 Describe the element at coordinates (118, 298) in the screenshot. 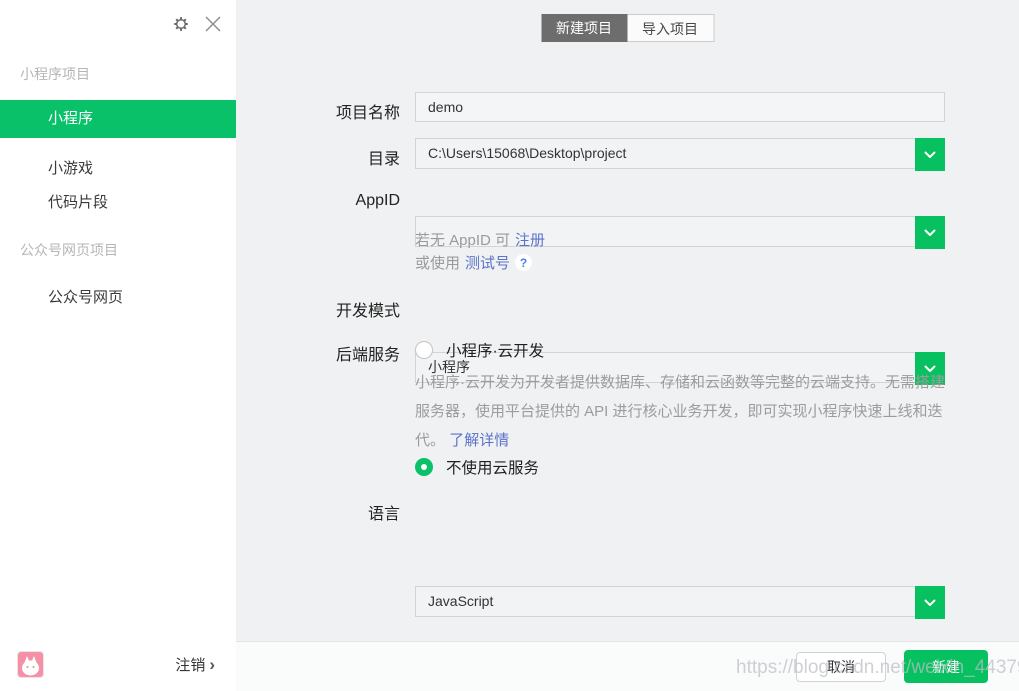

I see `sidebar-item-official-account-web: 公众号网页` at that location.